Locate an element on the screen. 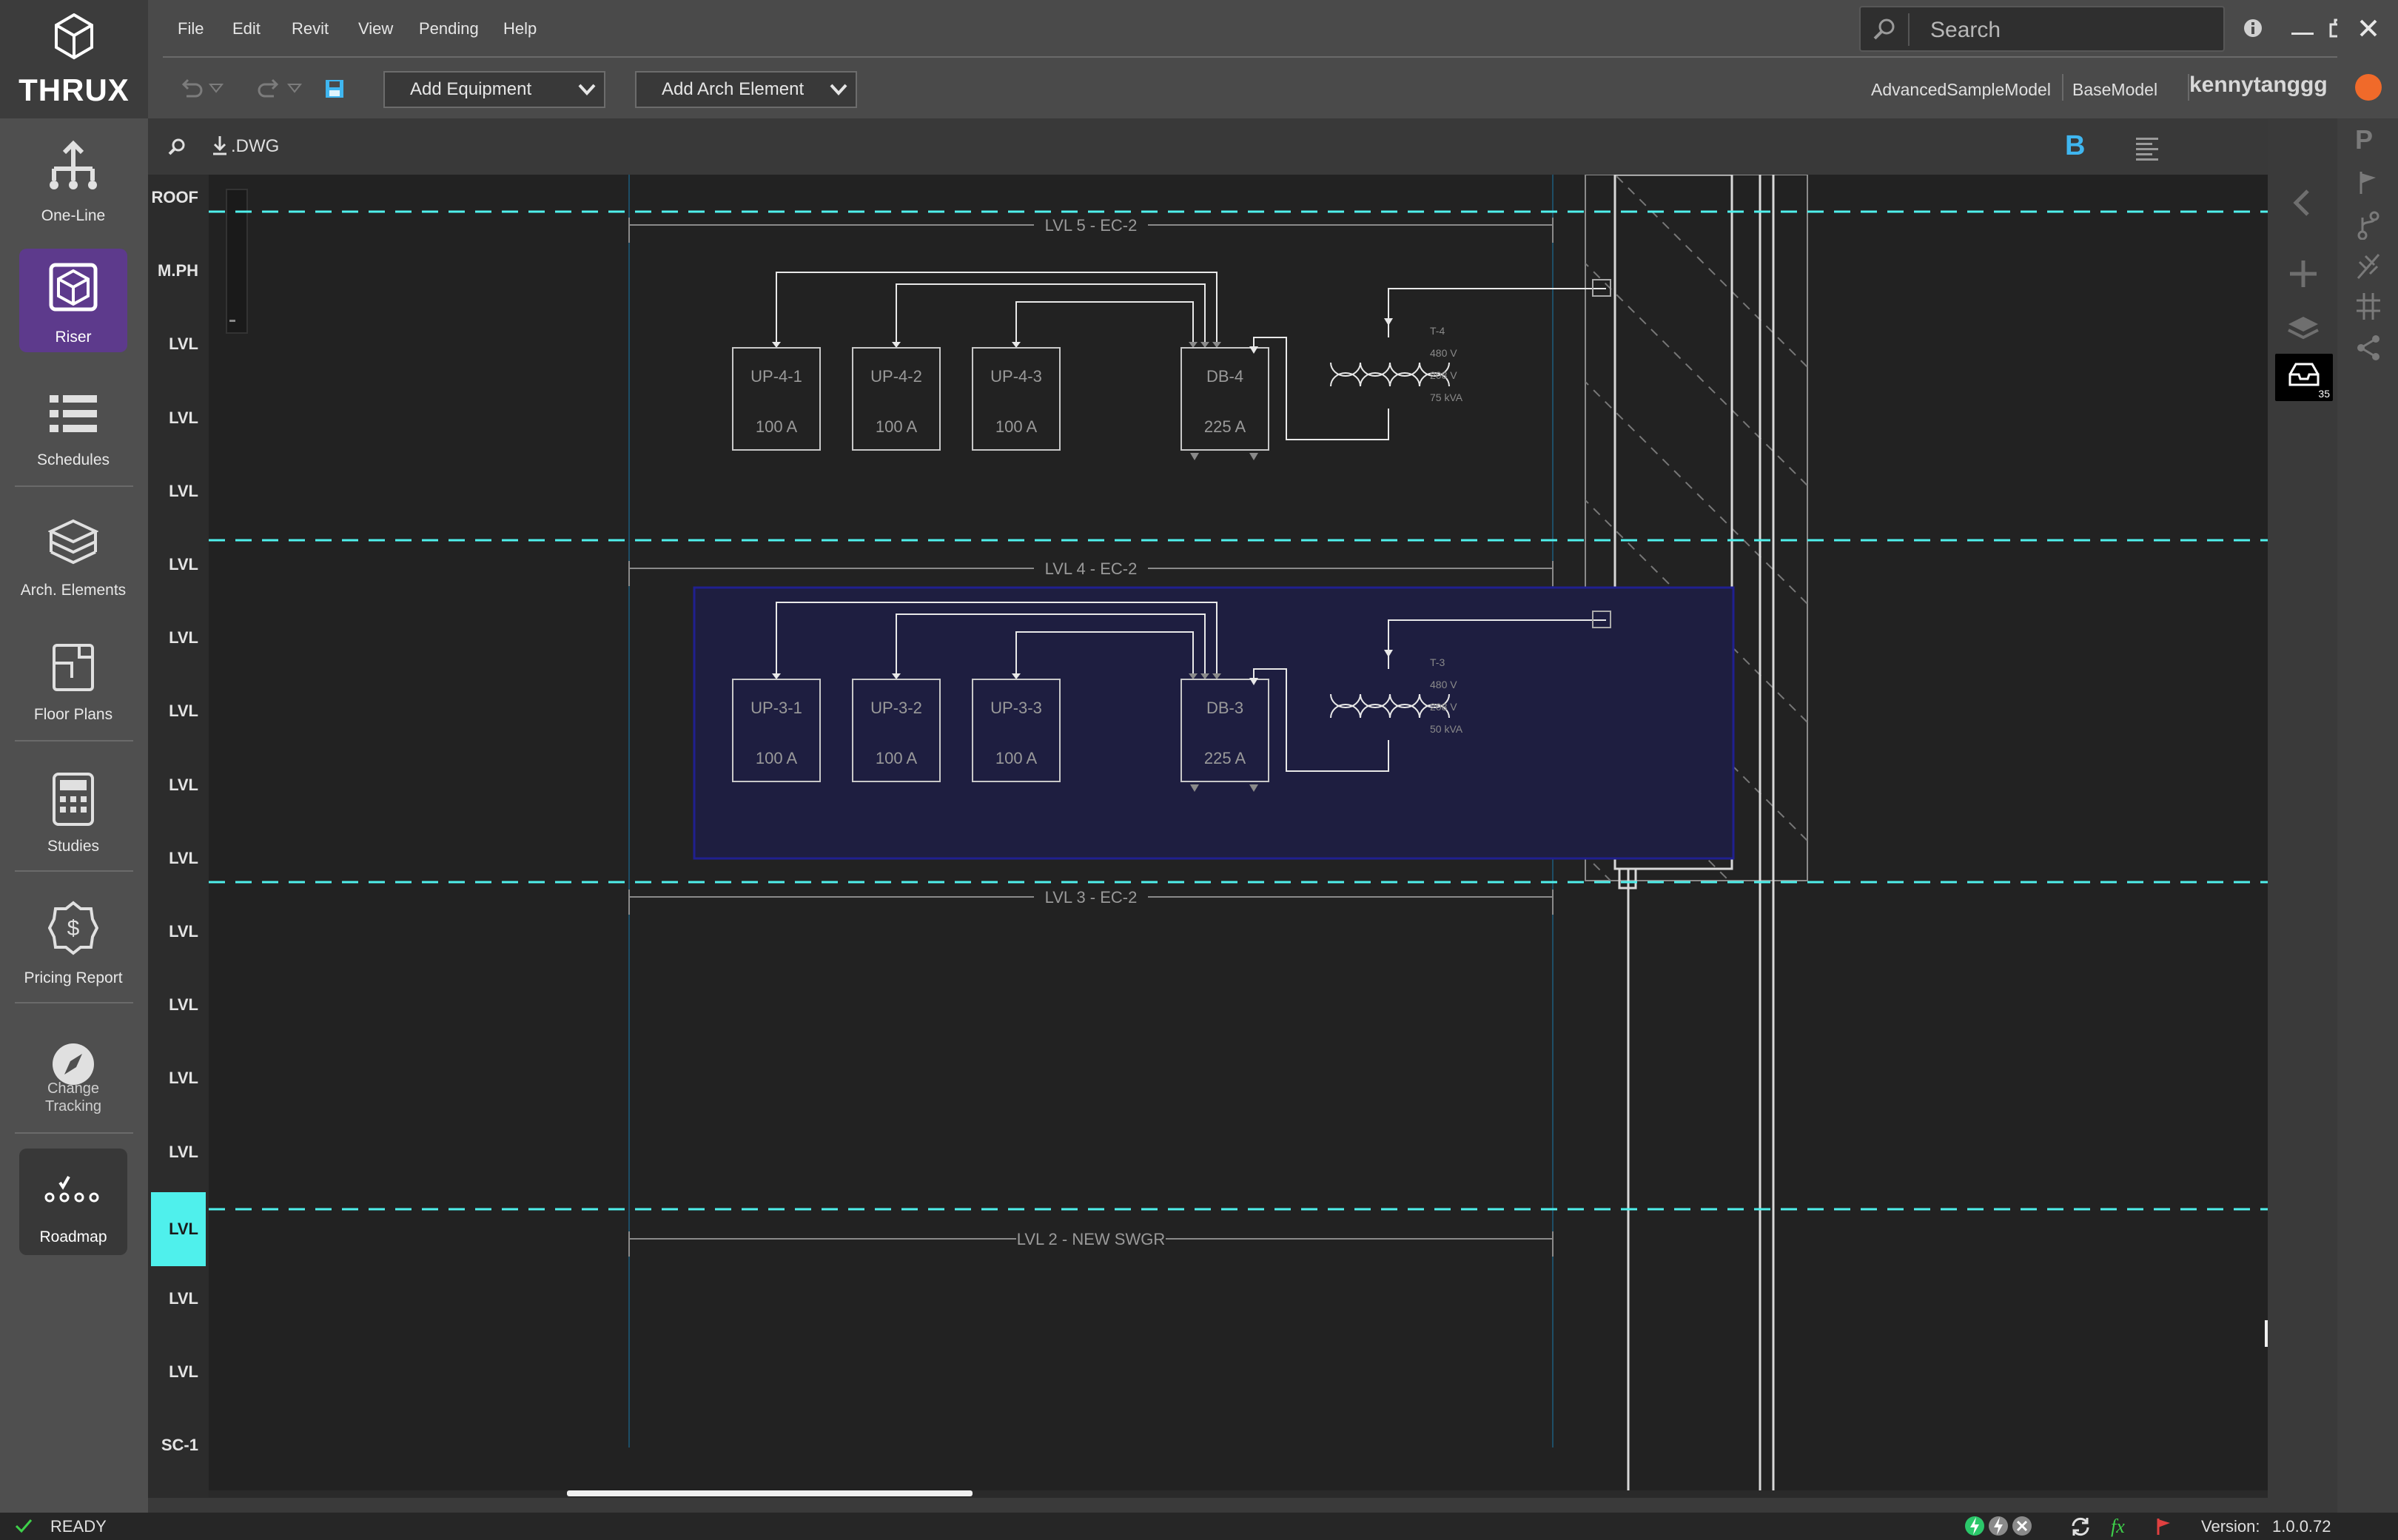  formula-icon: fx is located at coordinates (2118, 1527).